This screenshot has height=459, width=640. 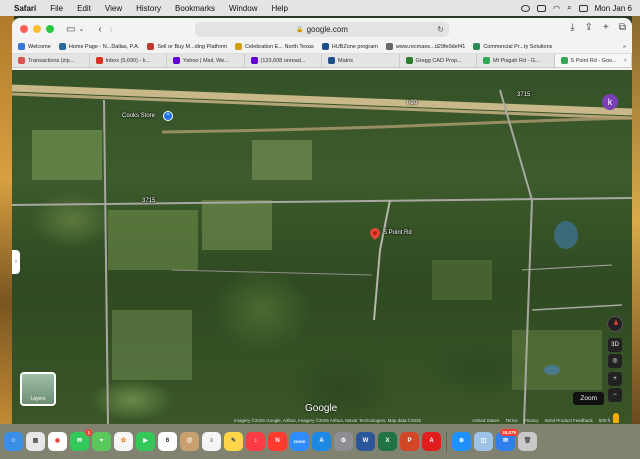 I want to click on reminders-icon: ≡, so click(x=211, y=441).